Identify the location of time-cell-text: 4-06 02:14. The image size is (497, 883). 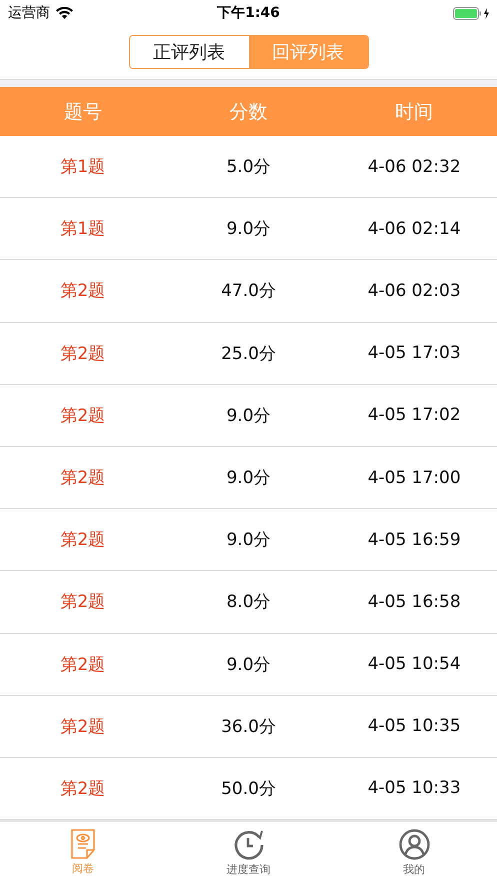
(414, 228).